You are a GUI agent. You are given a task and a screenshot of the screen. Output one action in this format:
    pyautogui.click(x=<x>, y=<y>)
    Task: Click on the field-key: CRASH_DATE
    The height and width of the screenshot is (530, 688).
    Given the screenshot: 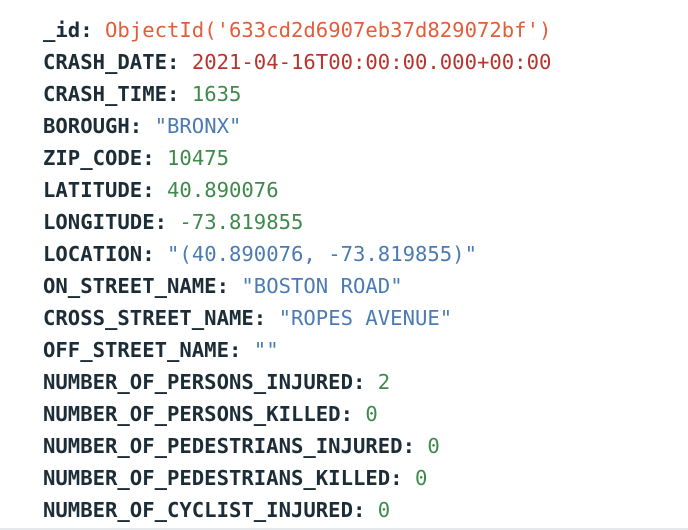 What is the action you would take?
    pyautogui.click(x=105, y=62)
    